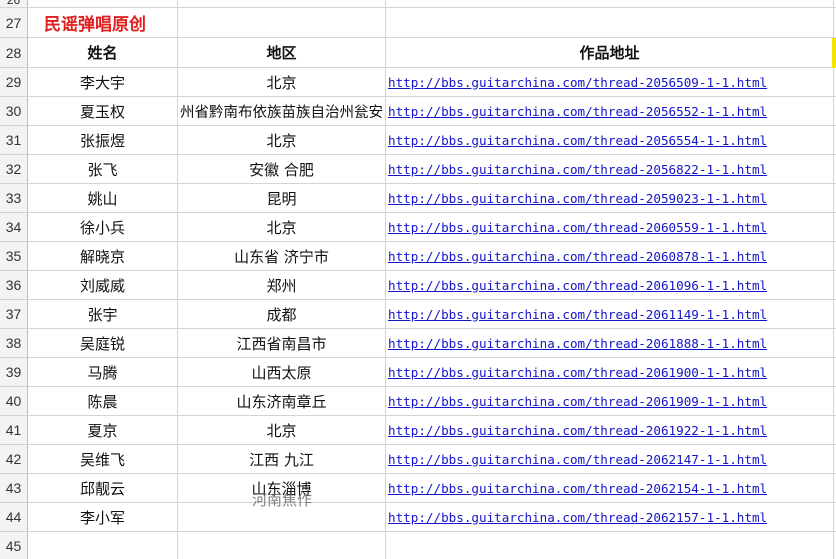 The image size is (836, 559). What do you see at coordinates (103, 111) in the screenshot?
I see `name-cell: 夏玉权` at bounding box center [103, 111].